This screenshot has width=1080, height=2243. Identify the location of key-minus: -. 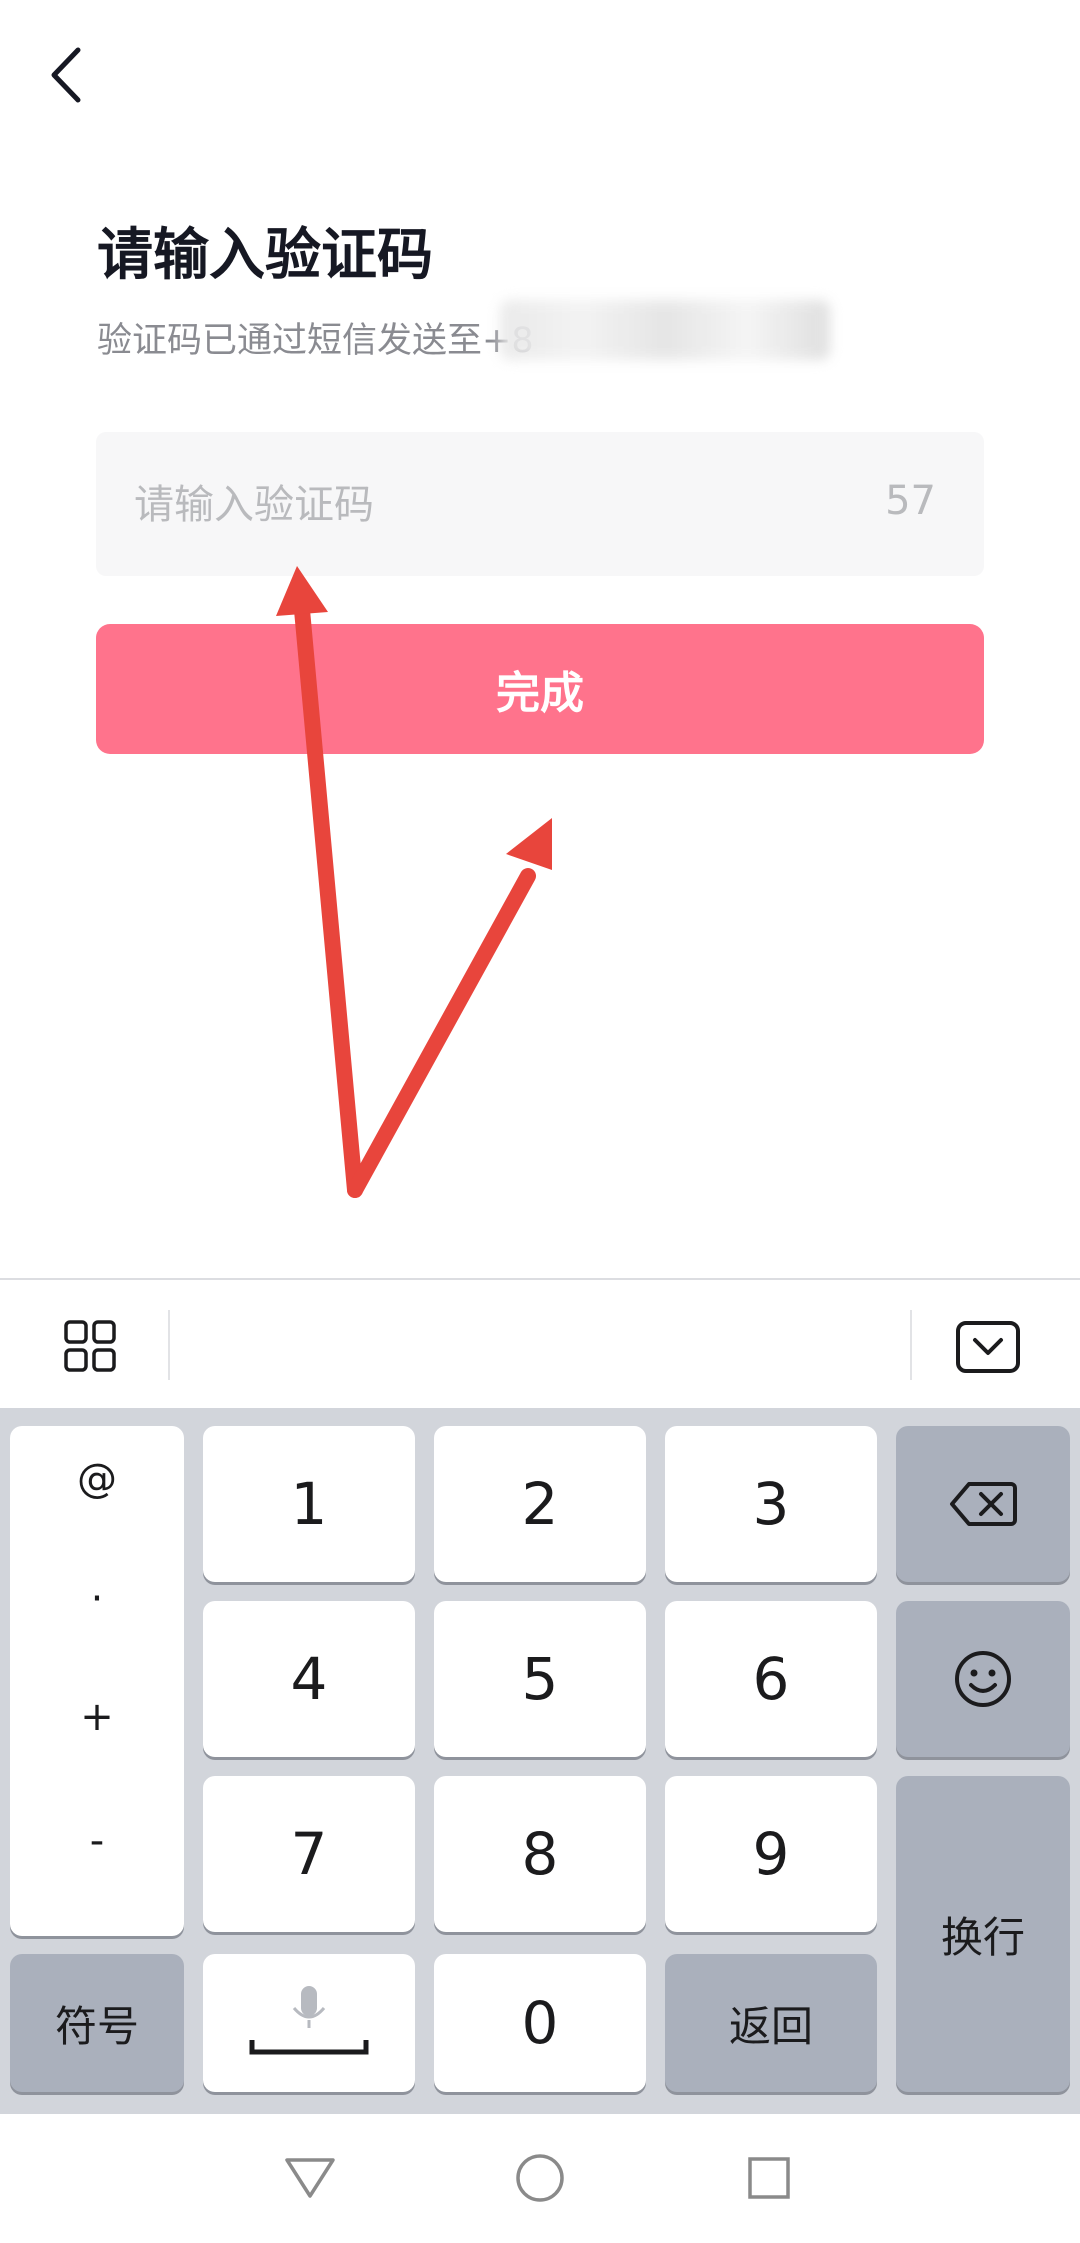
(97, 1841).